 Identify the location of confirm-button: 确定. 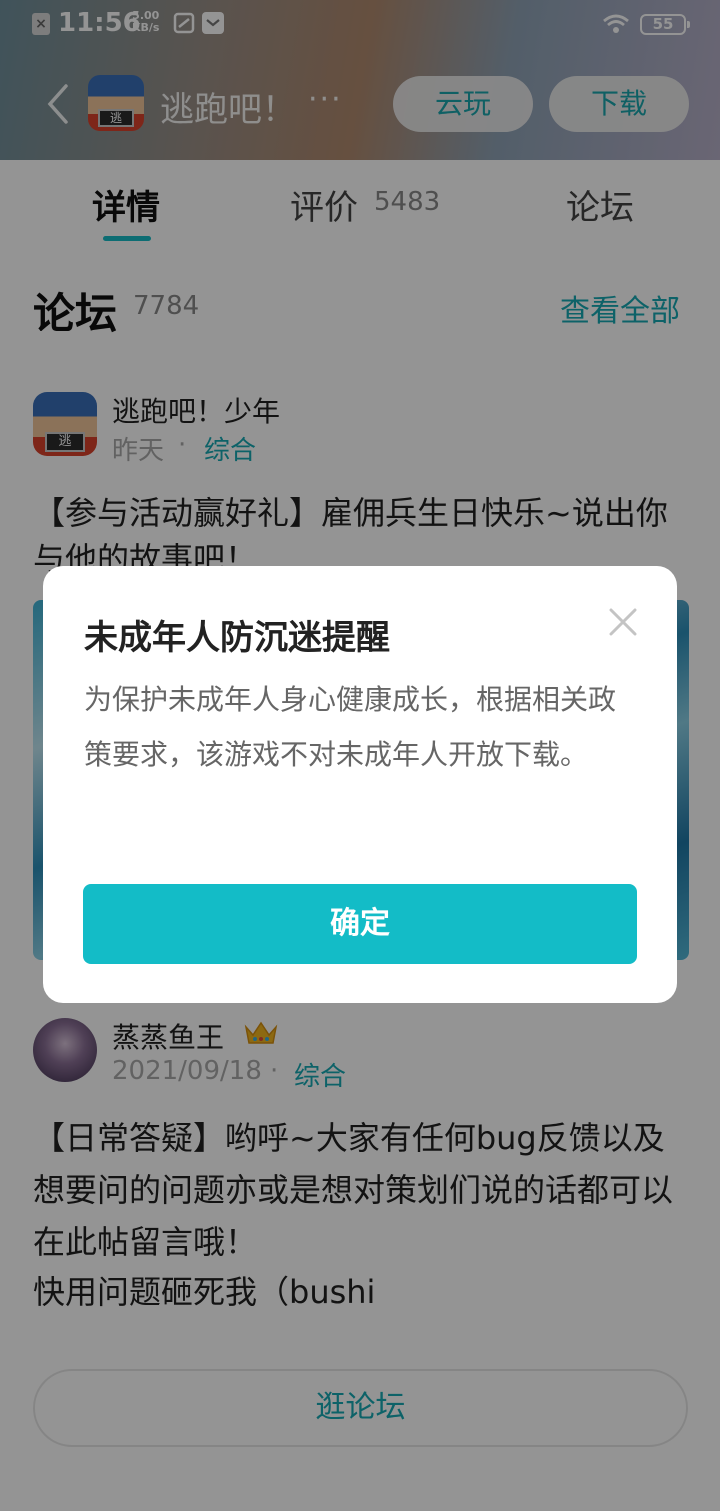
(360, 924).